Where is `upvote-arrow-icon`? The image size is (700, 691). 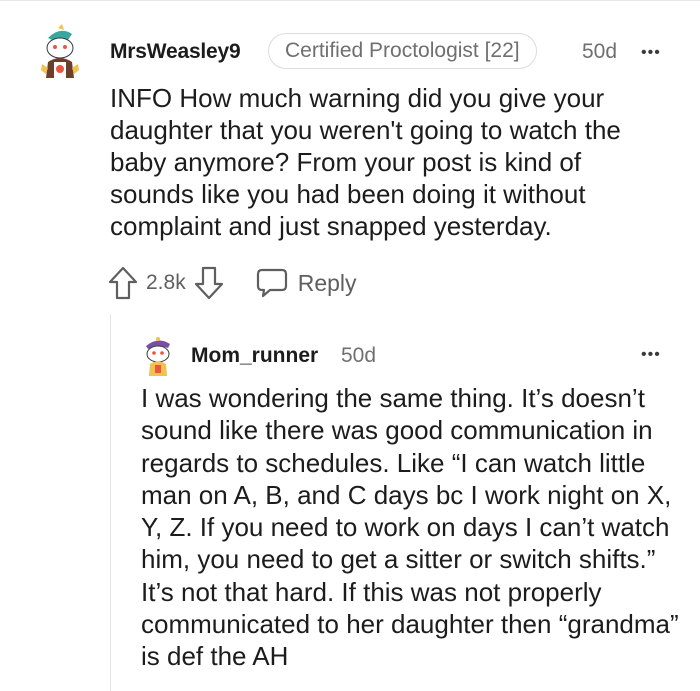
upvote-arrow-icon is located at coordinates (123, 283).